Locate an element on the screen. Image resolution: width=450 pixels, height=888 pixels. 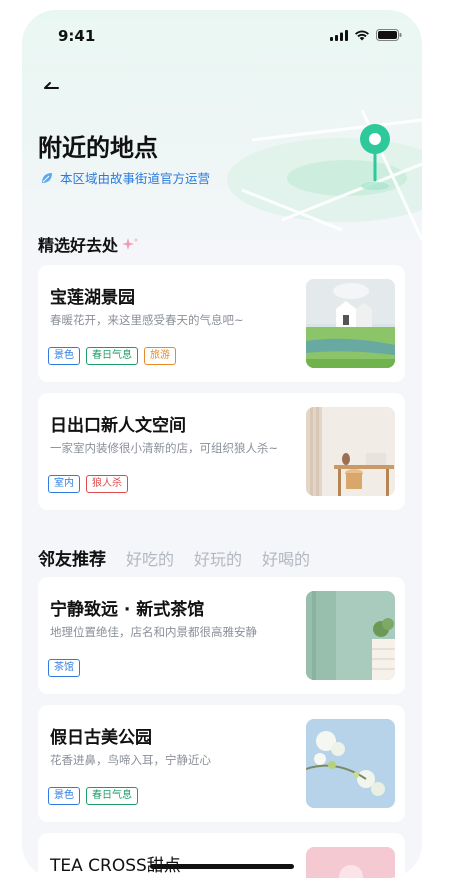
sparkle-icon is located at coordinates (130, 244).